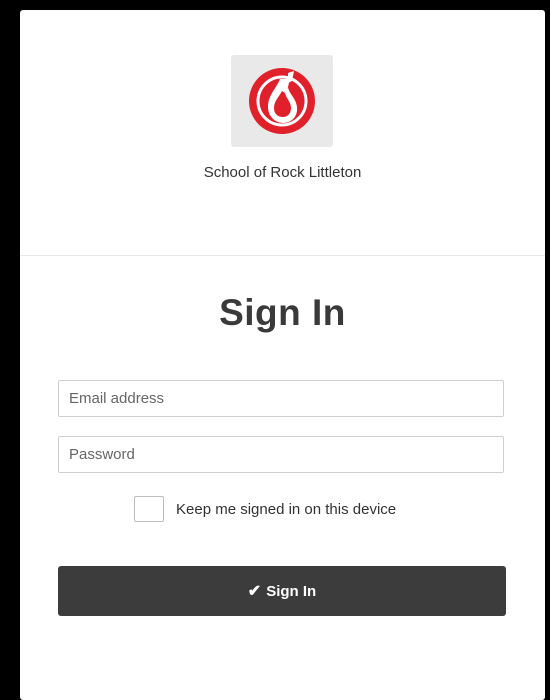 This screenshot has width=550, height=700. What do you see at coordinates (282, 172) in the screenshot?
I see `org-name: School of Rock Littleton` at bounding box center [282, 172].